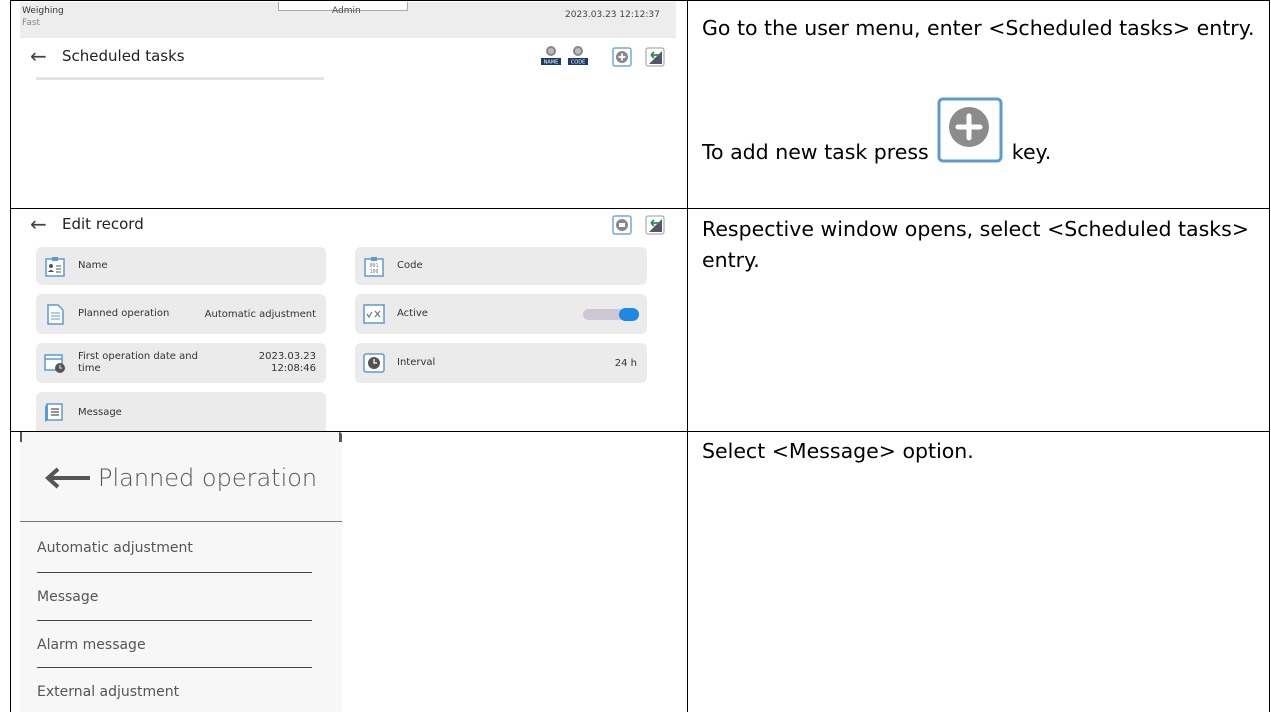 The image size is (1271, 712). I want to click on search-name-icon: NAME, so click(551, 55).